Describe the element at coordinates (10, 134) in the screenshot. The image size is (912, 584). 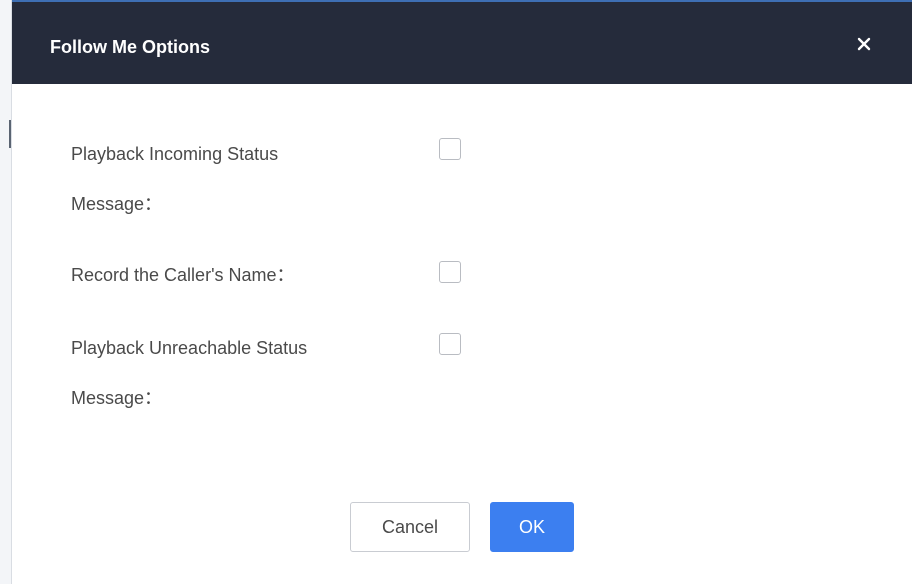
I see `background-divider` at that location.